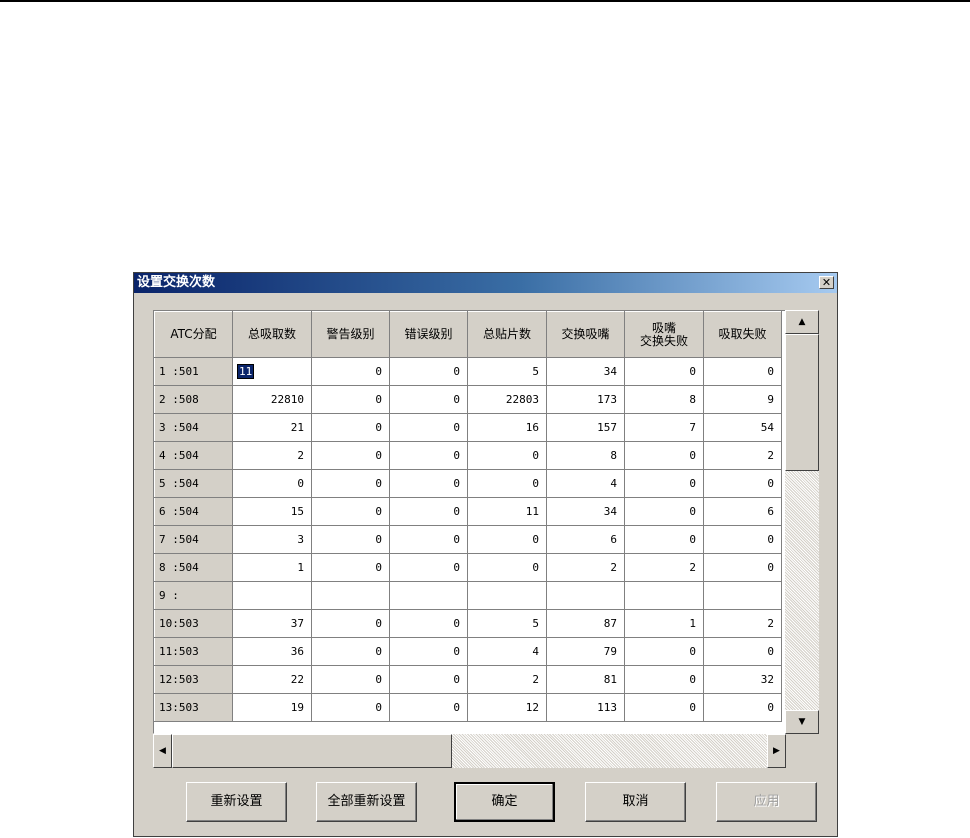  What do you see at coordinates (272, 707) in the screenshot?
I see `grid-cell: 19` at bounding box center [272, 707].